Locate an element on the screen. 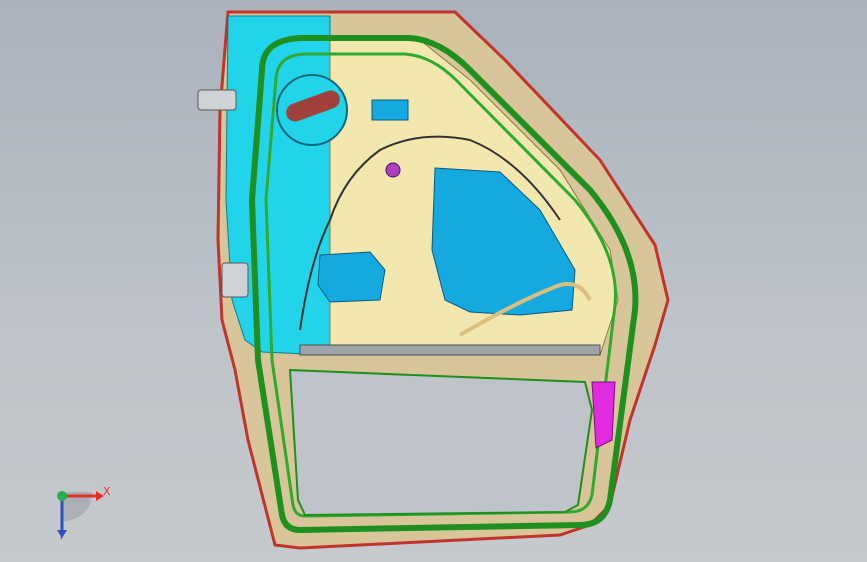 The image size is (867, 562). magenta-trim-piece is located at coordinates (603, 415).